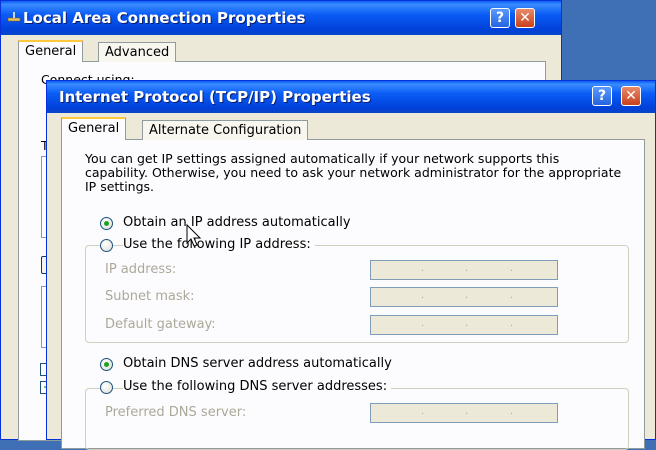 This screenshot has height=450, width=656. What do you see at coordinates (106, 364) in the screenshot?
I see `obtain-dns-auto-radio` at bounding box center [106, 364].